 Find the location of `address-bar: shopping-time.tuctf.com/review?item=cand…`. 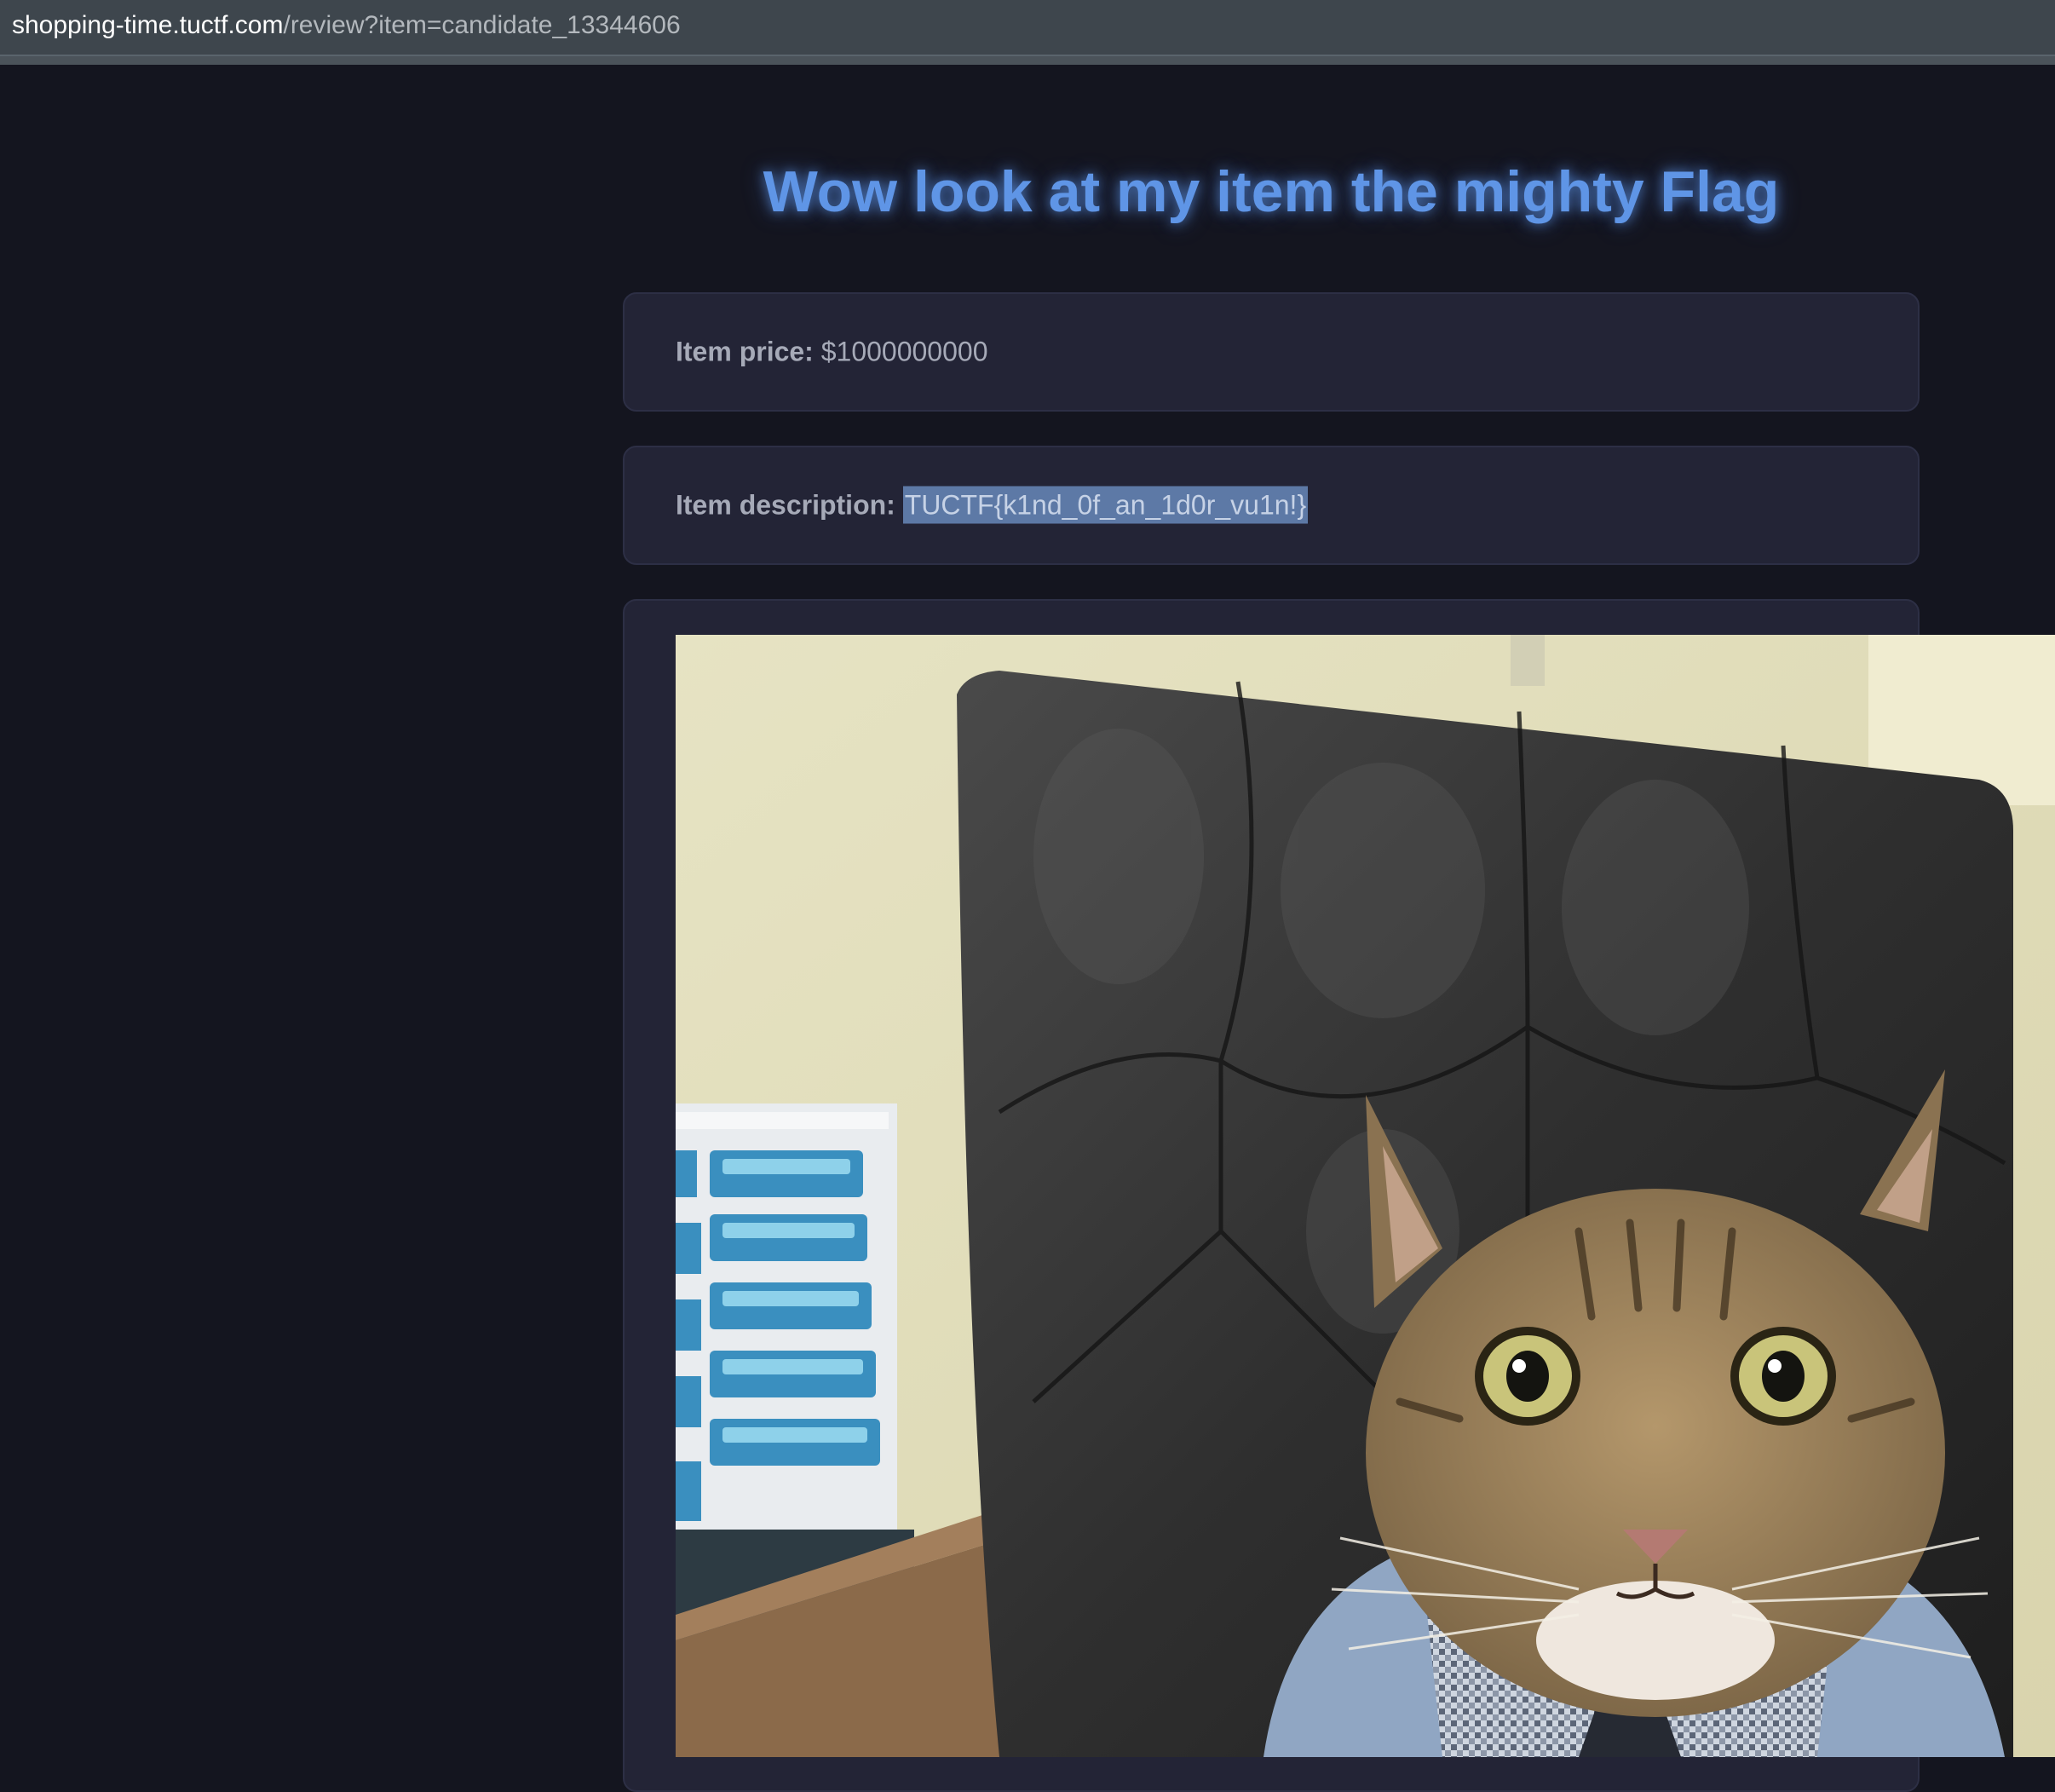

address-bar: shopping-time.tuctf.com/review?item=cand… is located at coordinates (1027, 28).